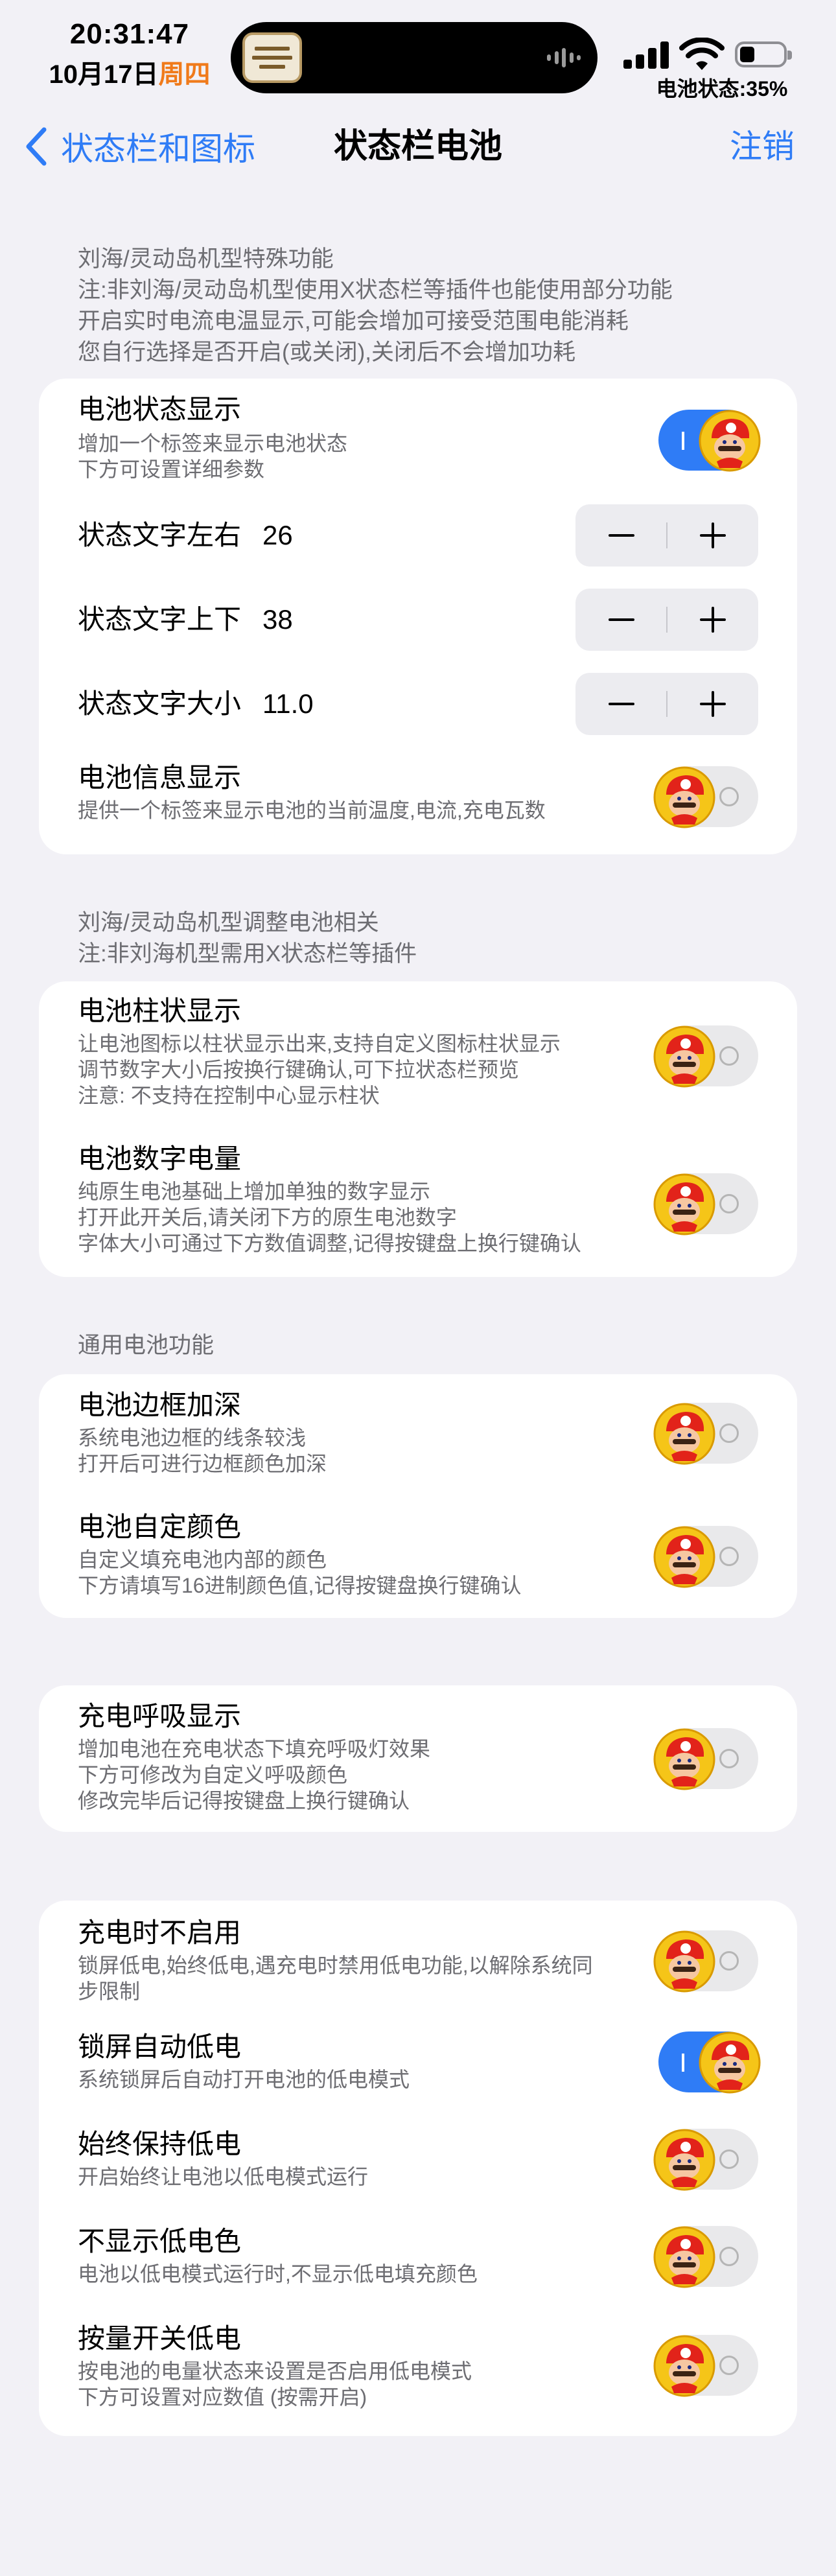  Describe the element at coordinates (247, 953) in the screenshot. I see `section-header-line: 注:非刘海机型需用X状态栏等插件` at that location.